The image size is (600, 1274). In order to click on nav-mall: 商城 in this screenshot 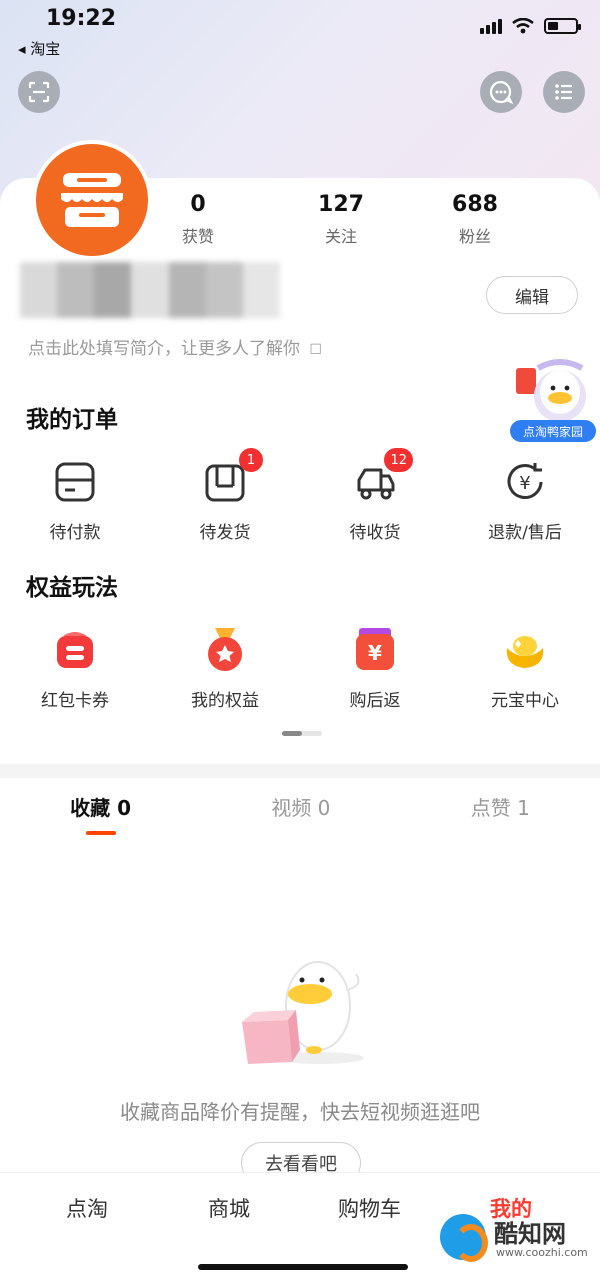, I will do `click(229, 1208)`.